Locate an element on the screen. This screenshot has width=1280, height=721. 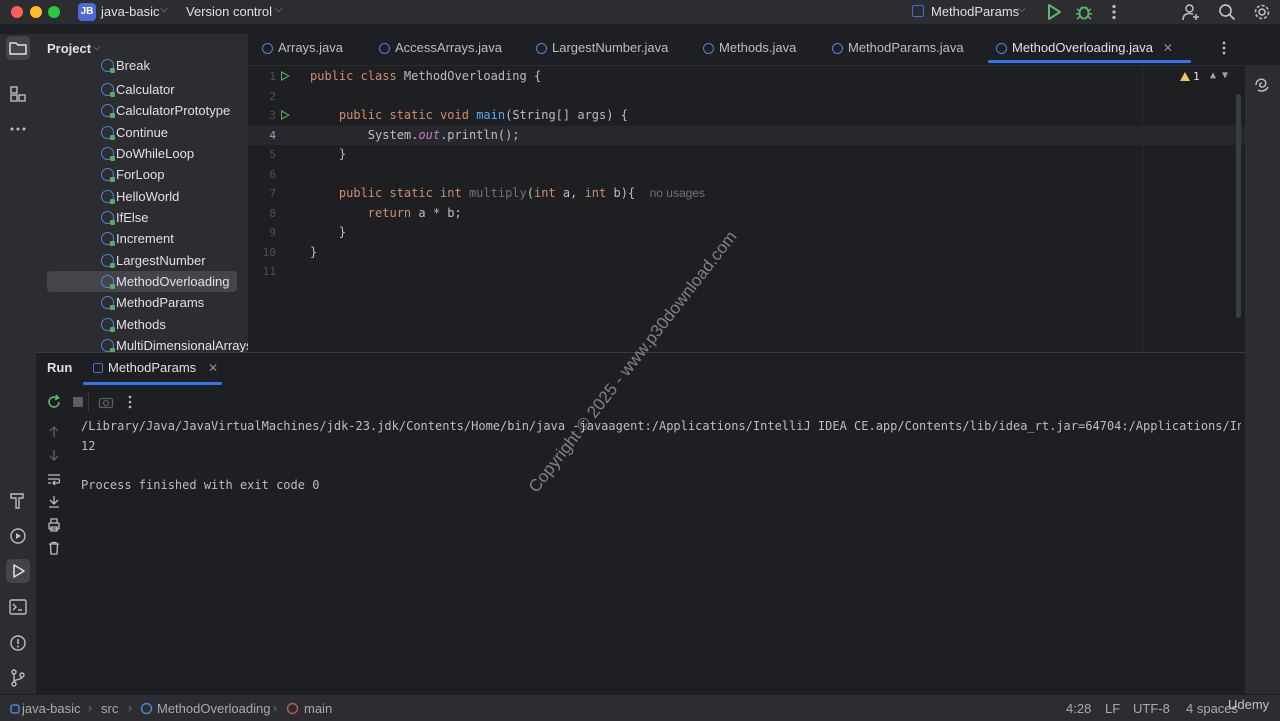
soft-wrap-icon is located at coordinates (54, 479).